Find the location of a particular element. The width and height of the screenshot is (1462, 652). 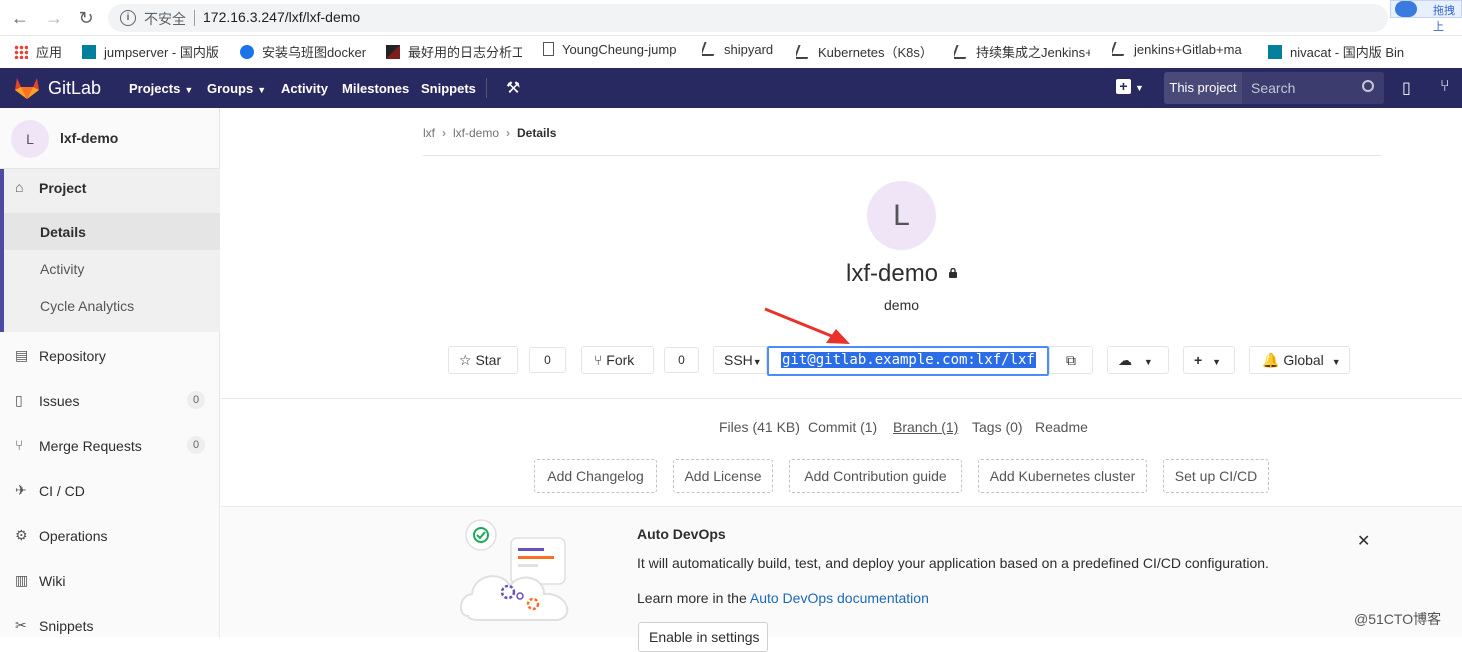

sidebar-item-label: Repository is located at coordinates (72, 356).